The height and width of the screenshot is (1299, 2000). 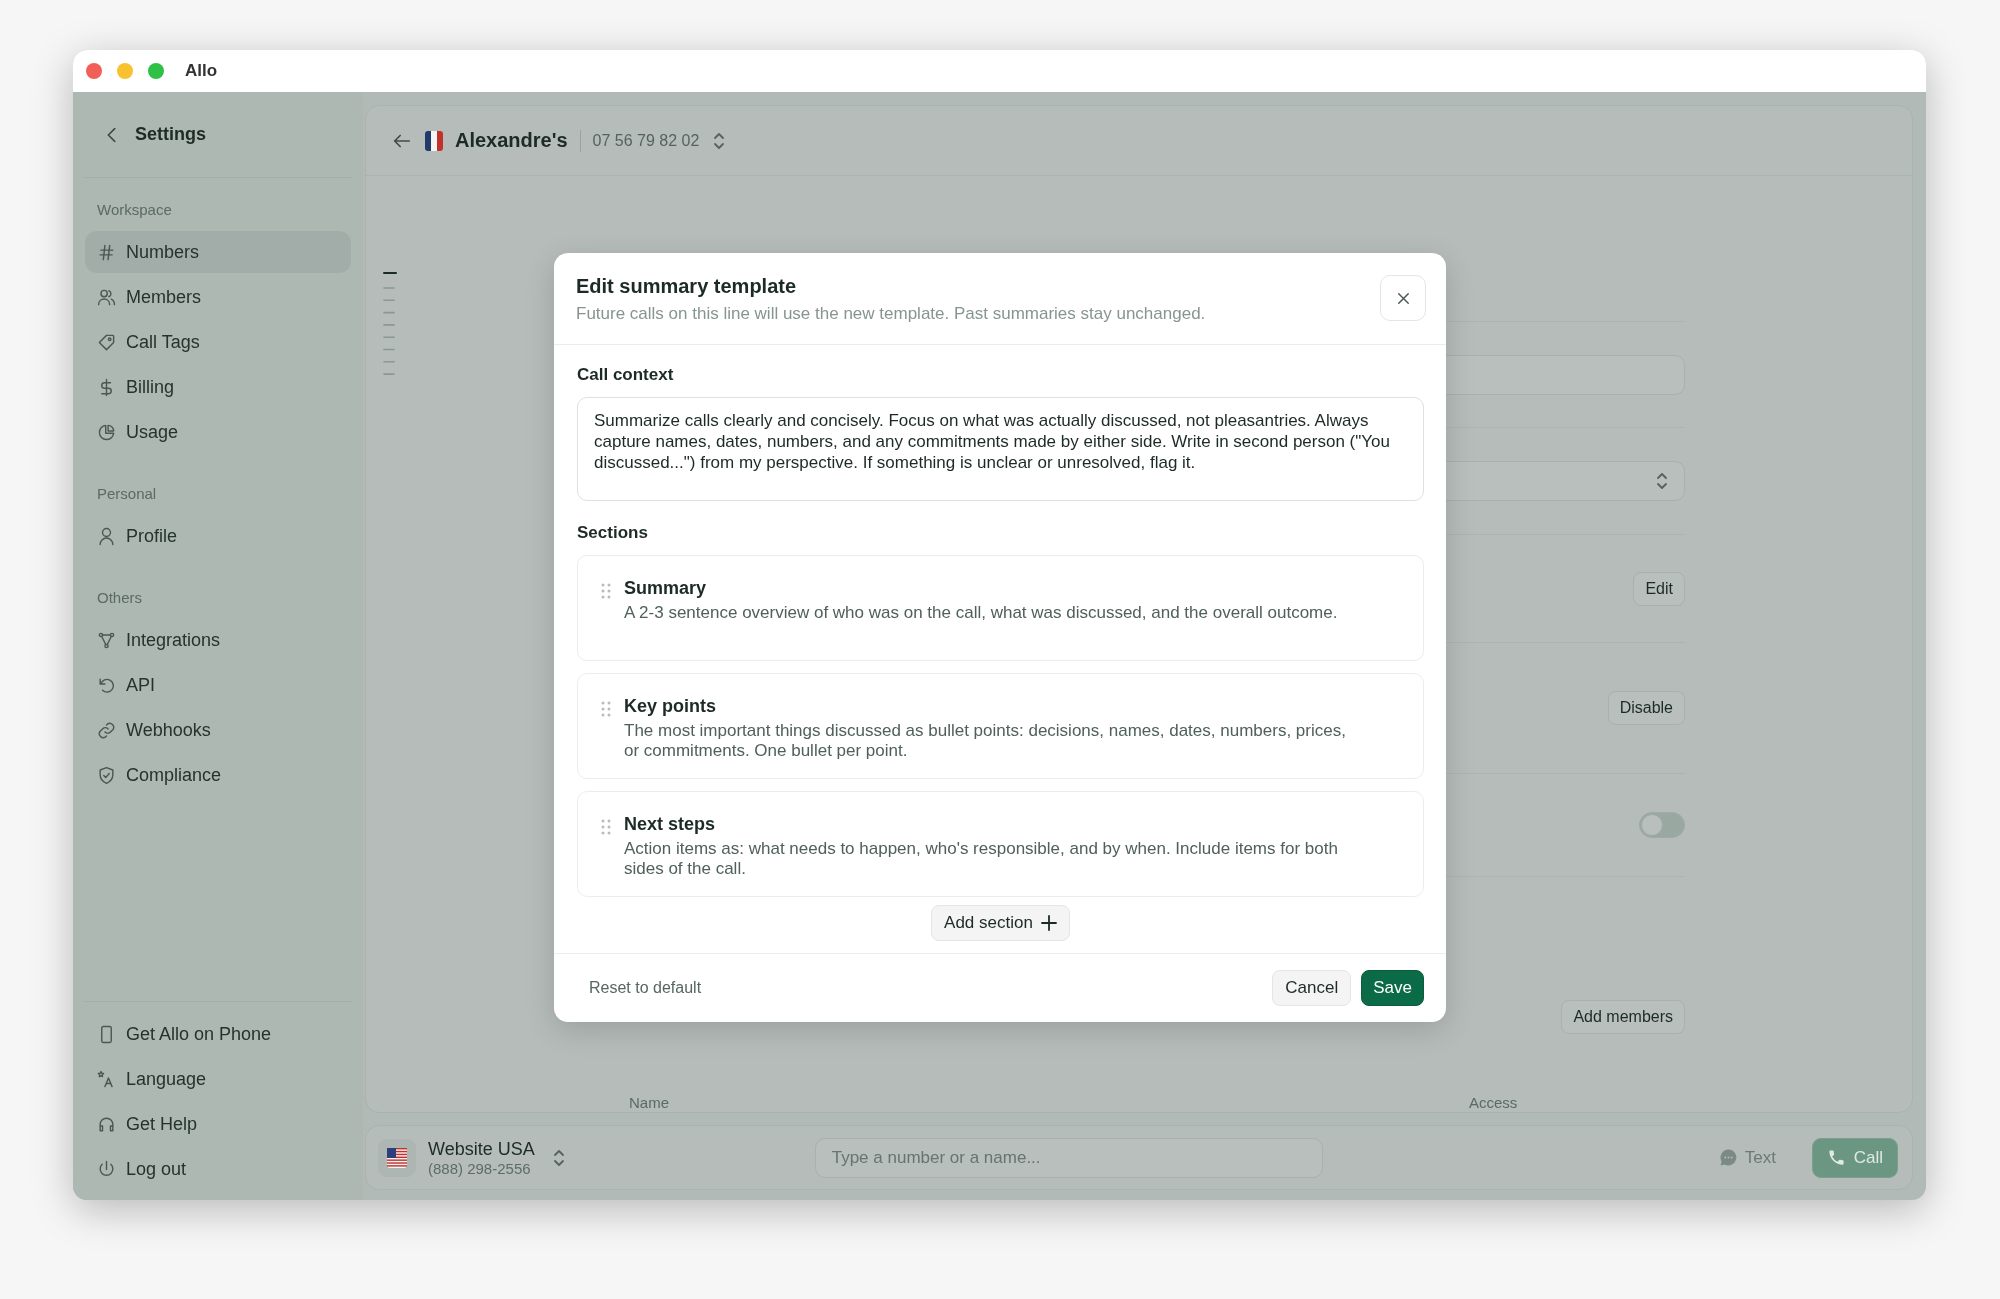 I want to click on section-heading: Personal, so click(x=127, y=494).